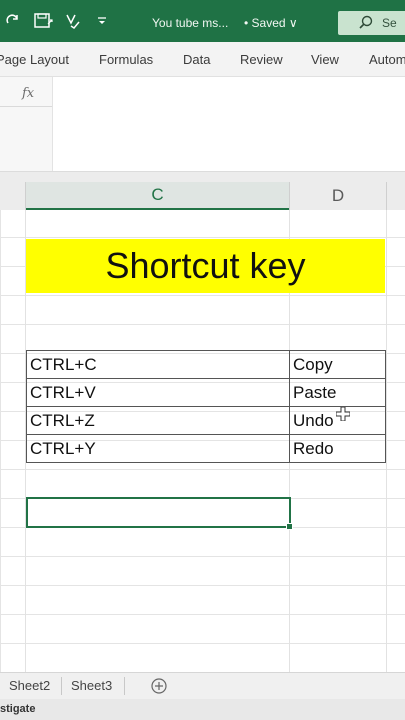  Describe the element at coordinates (202, 709) in the screenshot. I see `status-bar: stigate` at that location.